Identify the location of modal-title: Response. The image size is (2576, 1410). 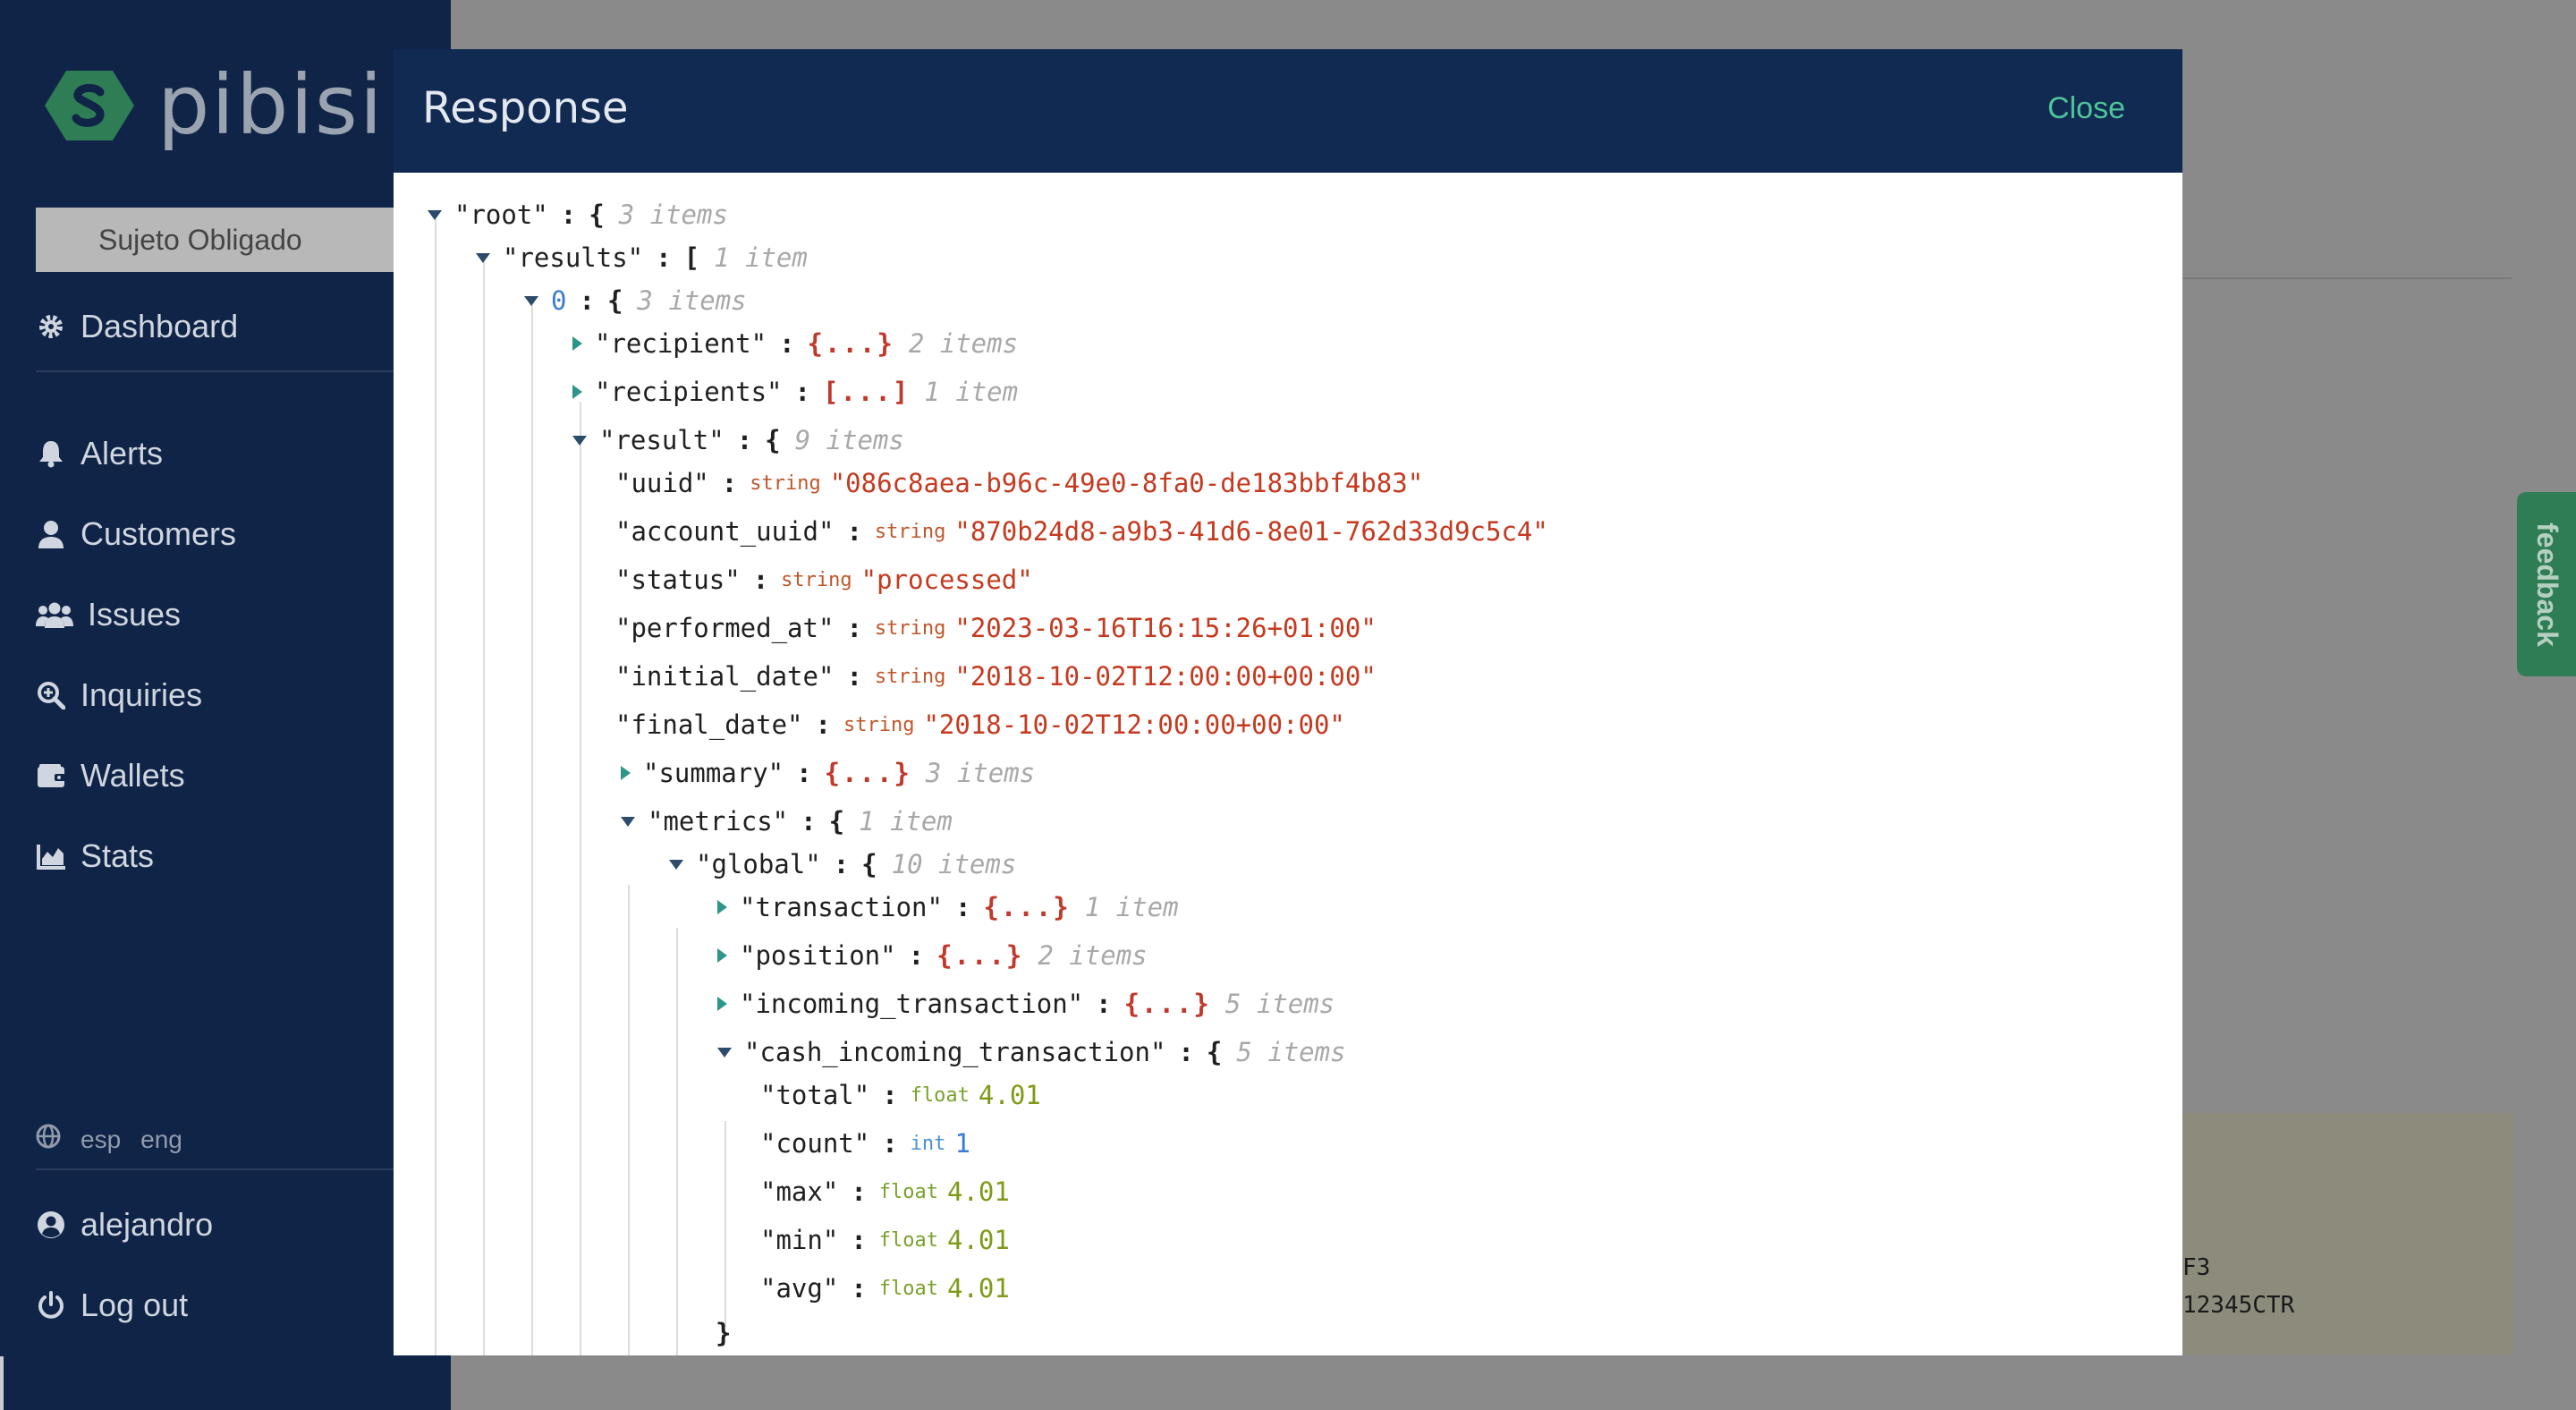
(525, 108).